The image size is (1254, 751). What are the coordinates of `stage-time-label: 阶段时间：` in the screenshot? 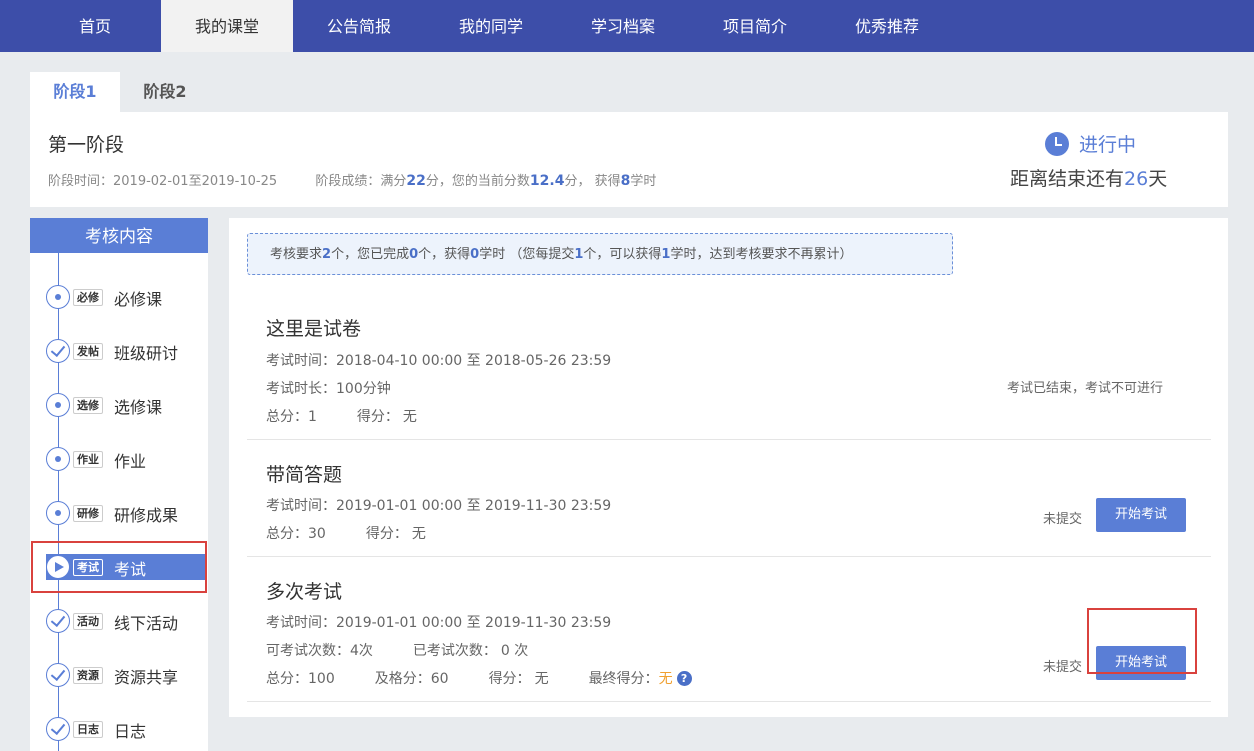 It's located at (81, 181).